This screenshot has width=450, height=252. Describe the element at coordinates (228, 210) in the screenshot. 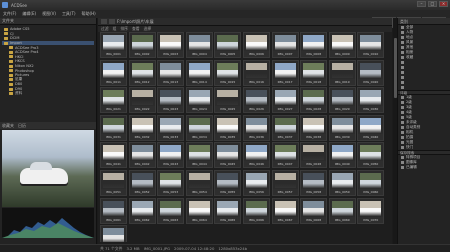

I see `thumbnail: IMG_0065` at that location.